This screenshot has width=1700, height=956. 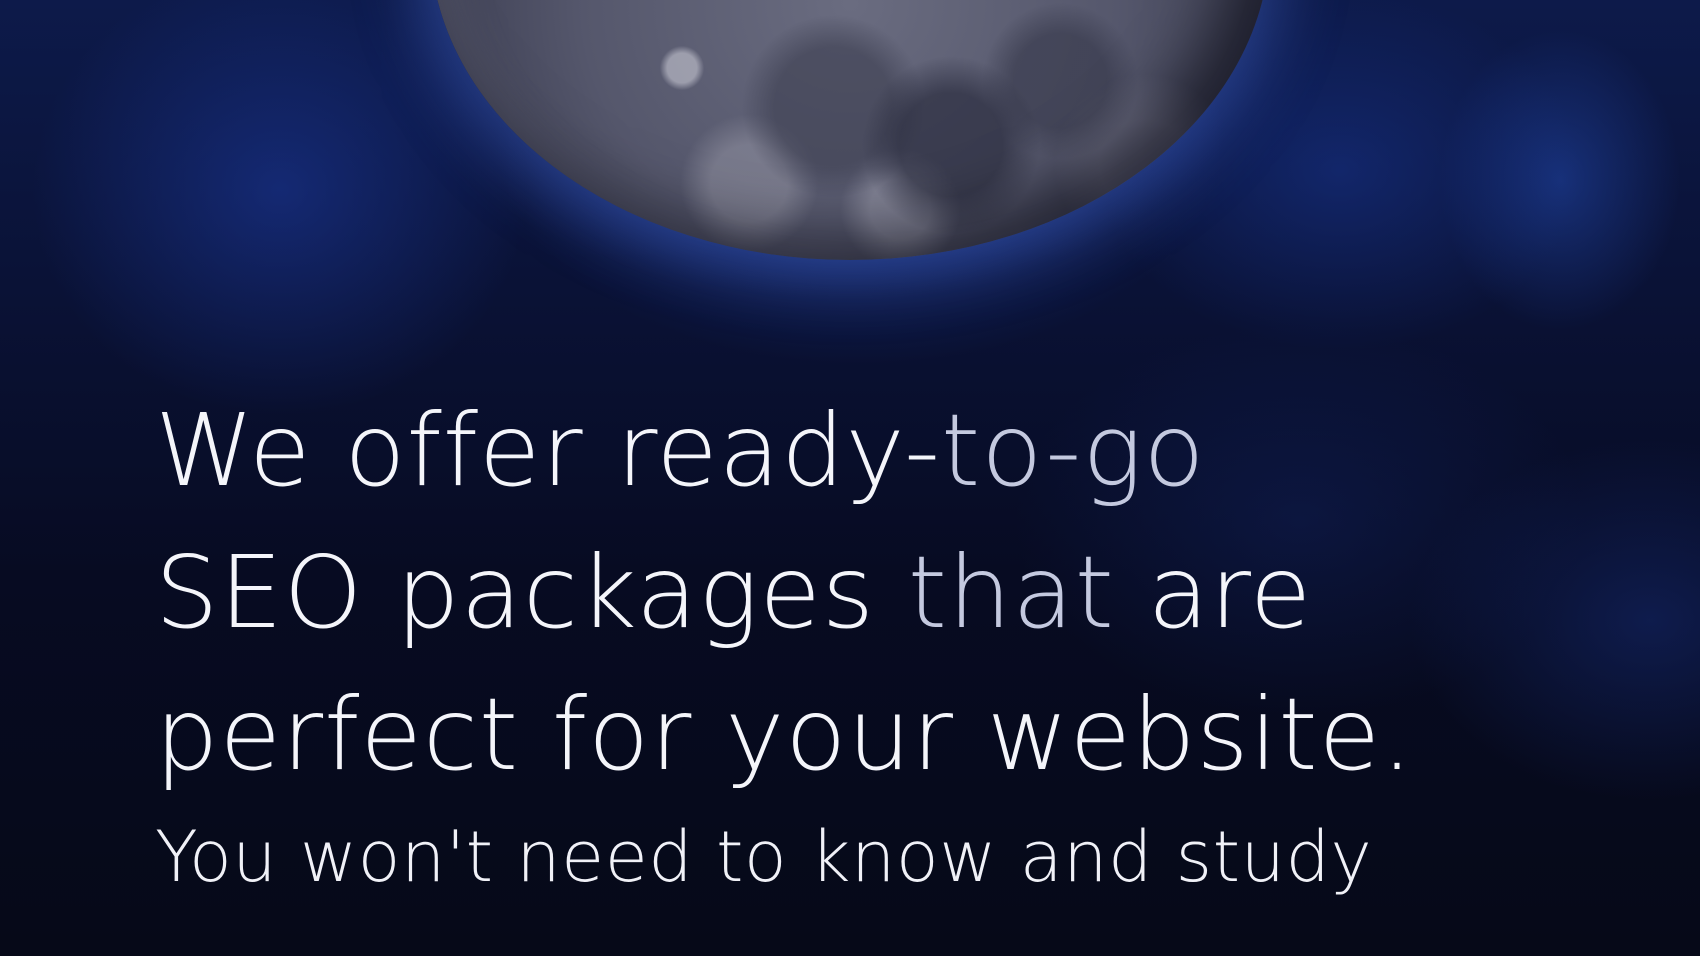 I want to click on headline-line-1: We offer ready-to-go, so click(x=895, y=451).